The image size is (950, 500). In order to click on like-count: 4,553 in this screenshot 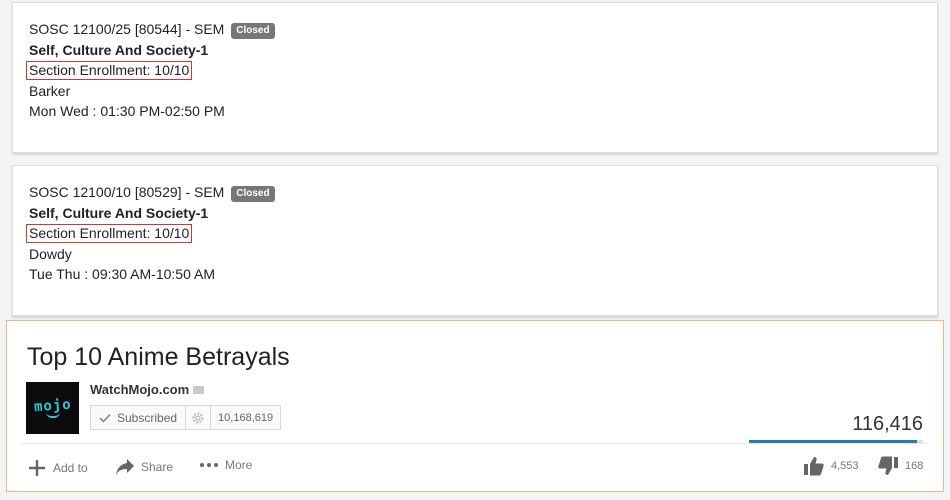, I will do `click(845, 466)`.